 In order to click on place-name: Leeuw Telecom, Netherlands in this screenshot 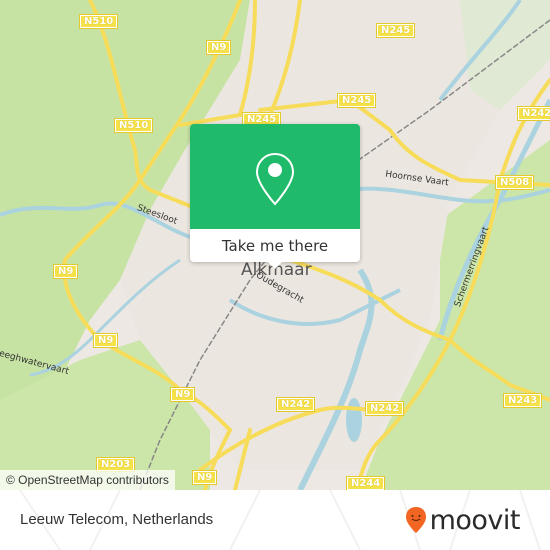, I will do `click(117, 519)`.